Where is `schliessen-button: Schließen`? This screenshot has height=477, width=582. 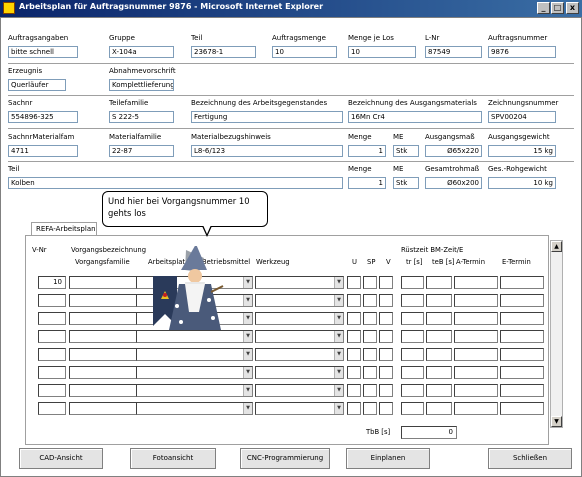
schliessen-button: Schließen is located at coordinates (530, 458).